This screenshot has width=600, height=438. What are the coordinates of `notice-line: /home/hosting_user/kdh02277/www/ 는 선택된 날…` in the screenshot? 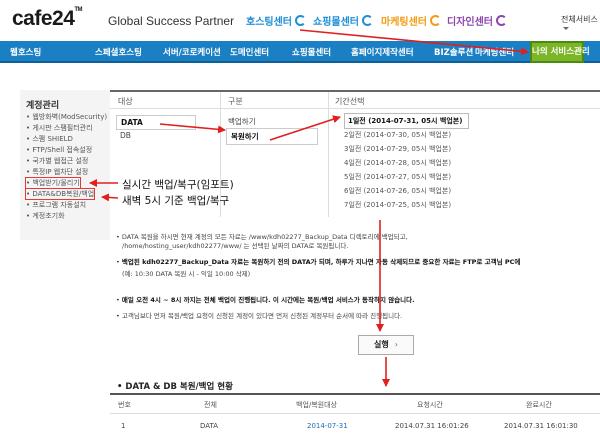 It's located at (235, 246).